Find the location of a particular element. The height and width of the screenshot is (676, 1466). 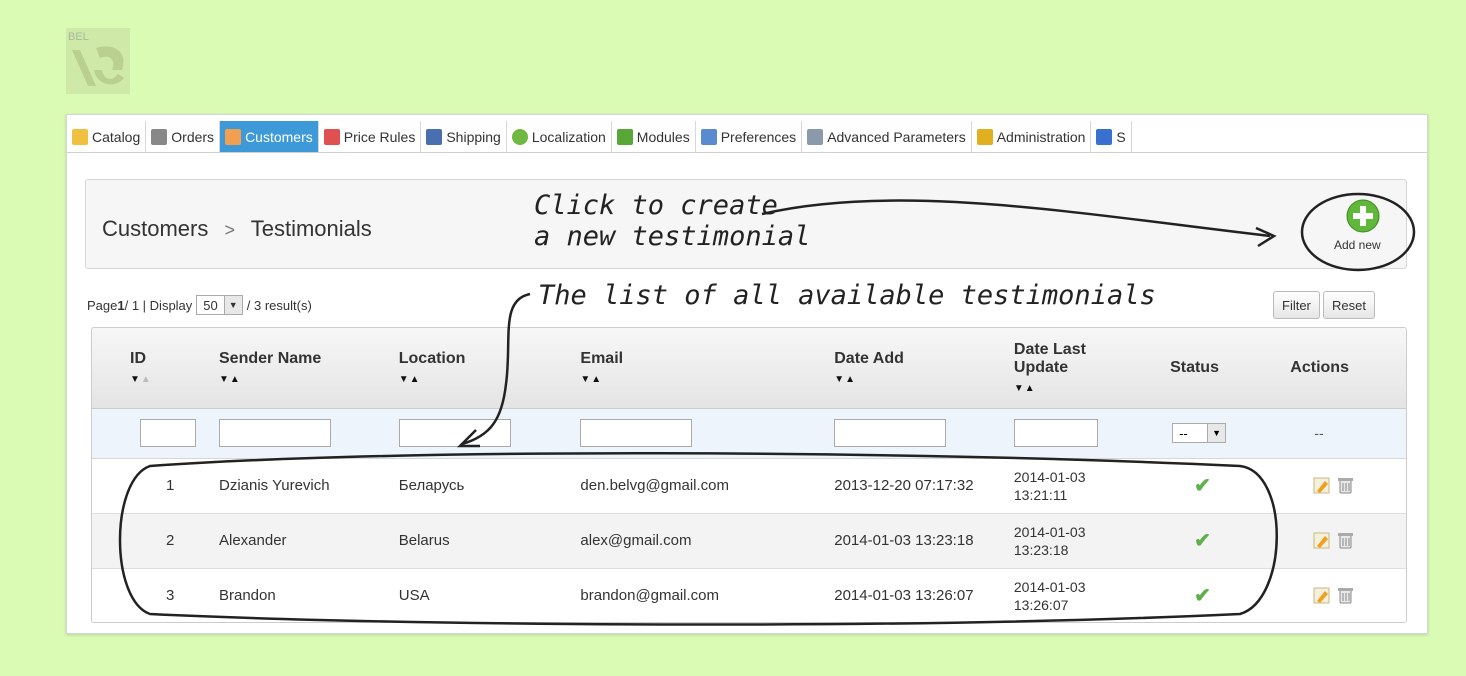

menu-item-shipping: Shipping is located at coordinates (464, 136).